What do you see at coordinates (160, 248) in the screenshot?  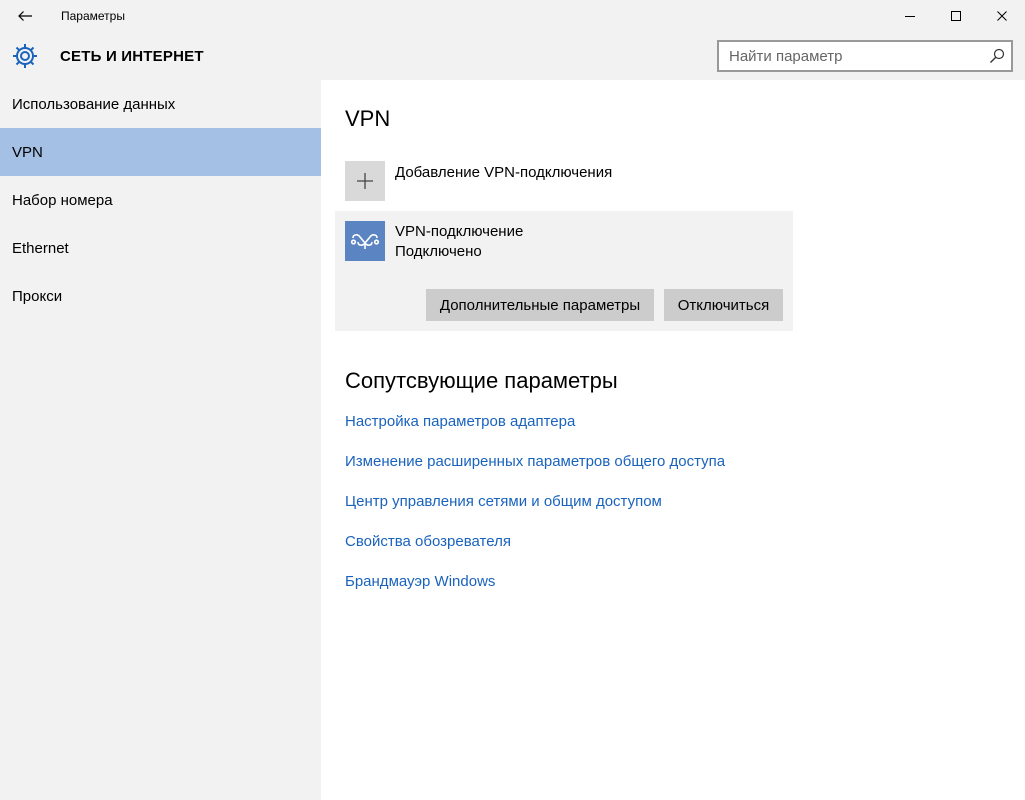 I see `sidebar-item-ethernet: Ethernet` at bounding box center [160, 248].